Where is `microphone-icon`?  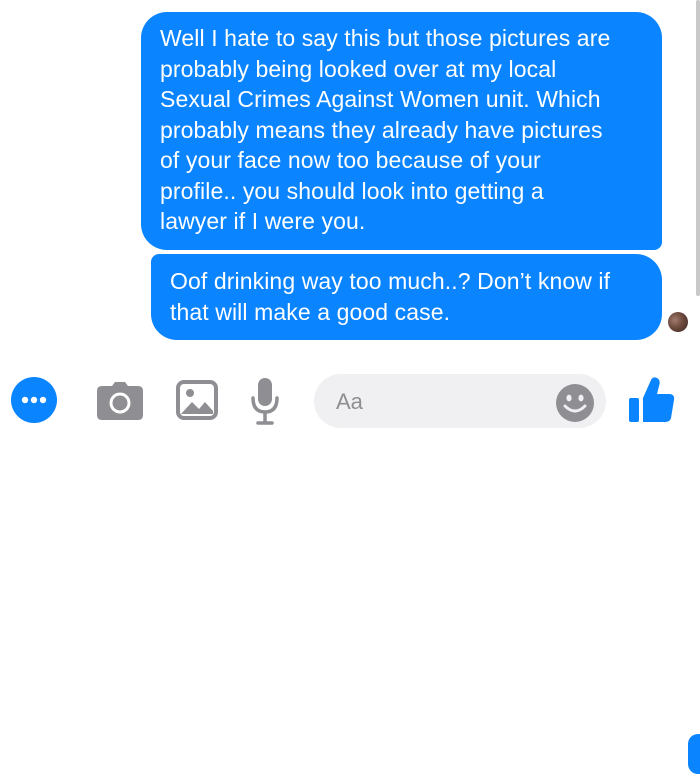 microphone-icon is located at coordinates (265, 402).